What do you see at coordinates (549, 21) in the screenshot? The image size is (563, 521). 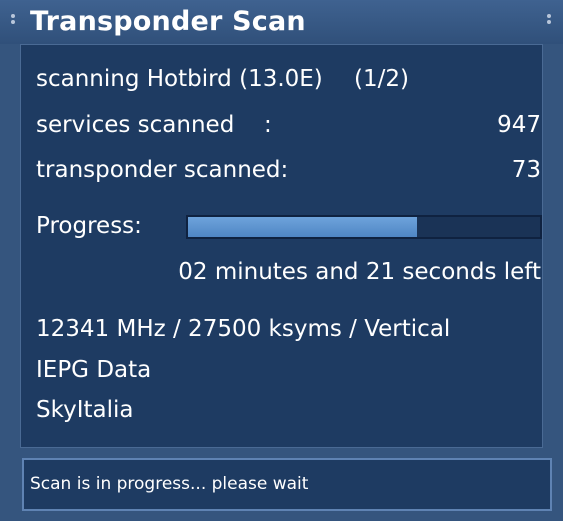 I see `right-screw-icon` at bounding box center [549, 21].